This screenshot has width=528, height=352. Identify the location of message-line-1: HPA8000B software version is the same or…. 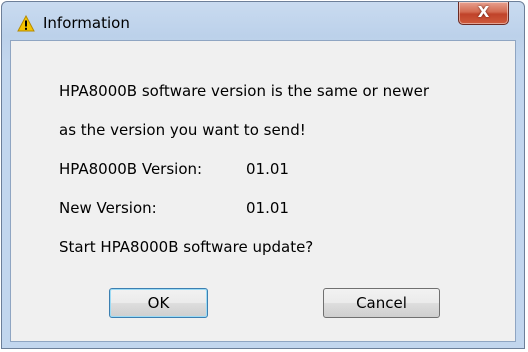
(244, 91).